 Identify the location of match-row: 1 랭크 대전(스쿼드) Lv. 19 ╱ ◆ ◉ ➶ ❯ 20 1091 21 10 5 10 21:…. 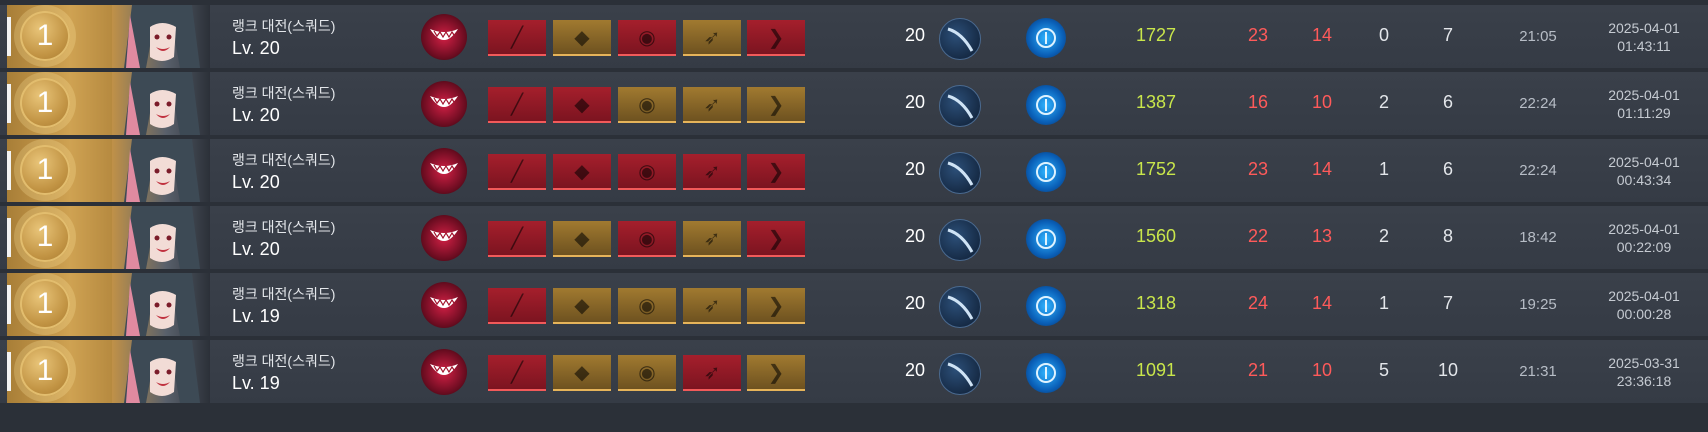
(854, 371).